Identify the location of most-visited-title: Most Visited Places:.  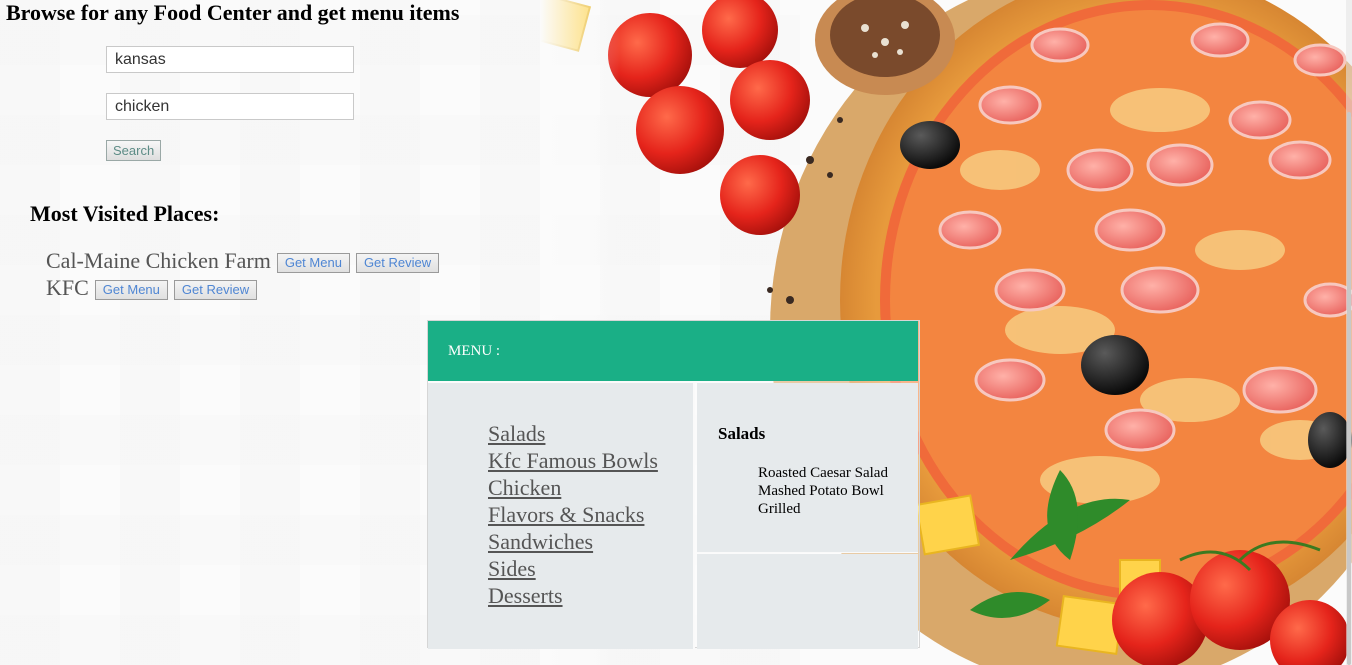
(125, 213).